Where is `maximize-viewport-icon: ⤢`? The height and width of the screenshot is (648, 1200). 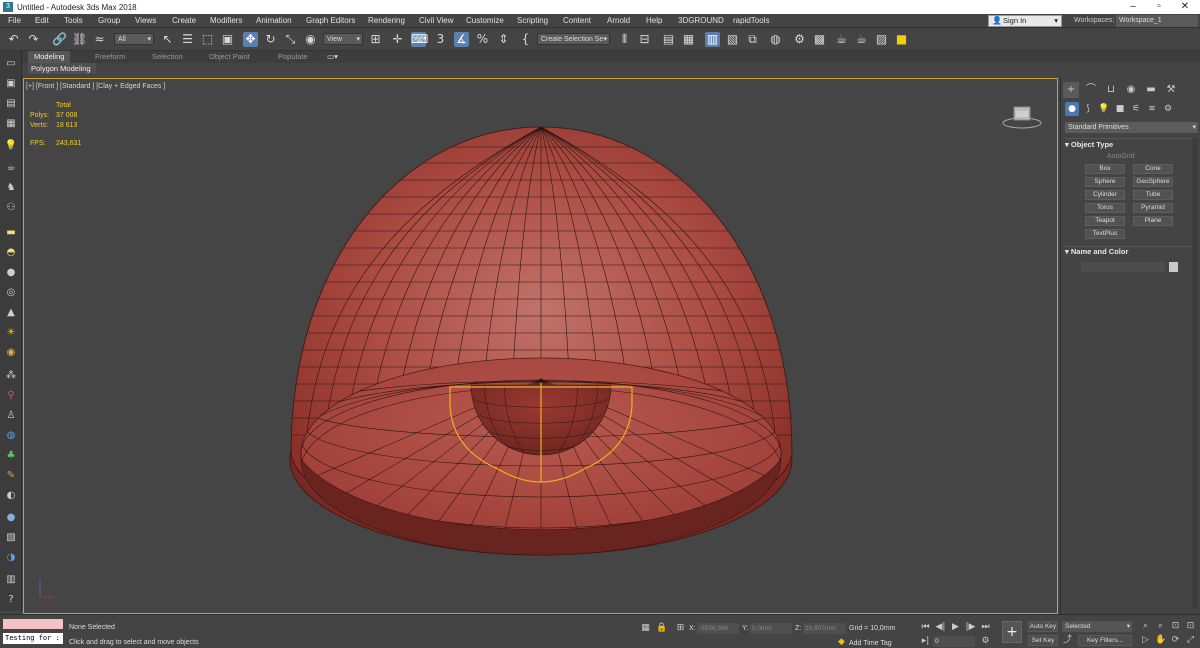
maximize-viewport-icon: ⤢ is located at coordinates (1190, 640).